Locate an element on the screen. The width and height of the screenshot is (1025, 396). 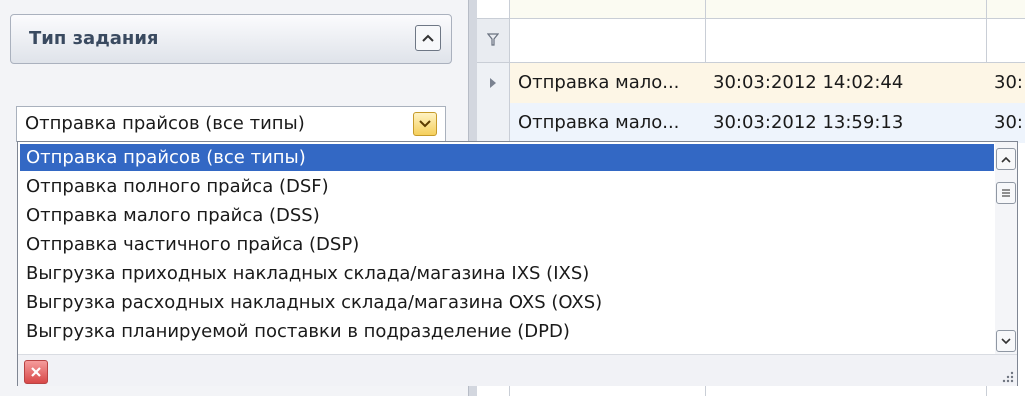
cell-date: 30:03:2012 14:02:44 is located at coordinates (808, 82).